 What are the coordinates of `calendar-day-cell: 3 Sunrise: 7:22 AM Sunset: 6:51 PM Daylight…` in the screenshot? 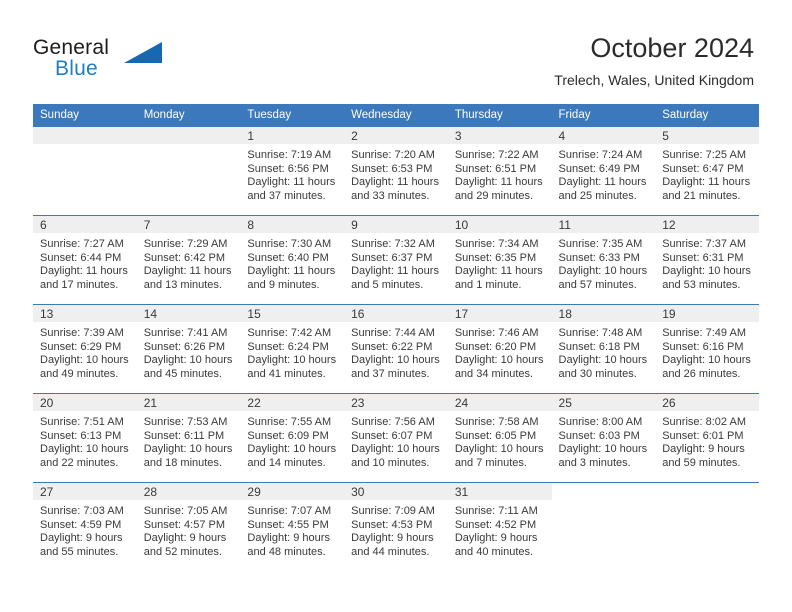 It's located at (499, 171).